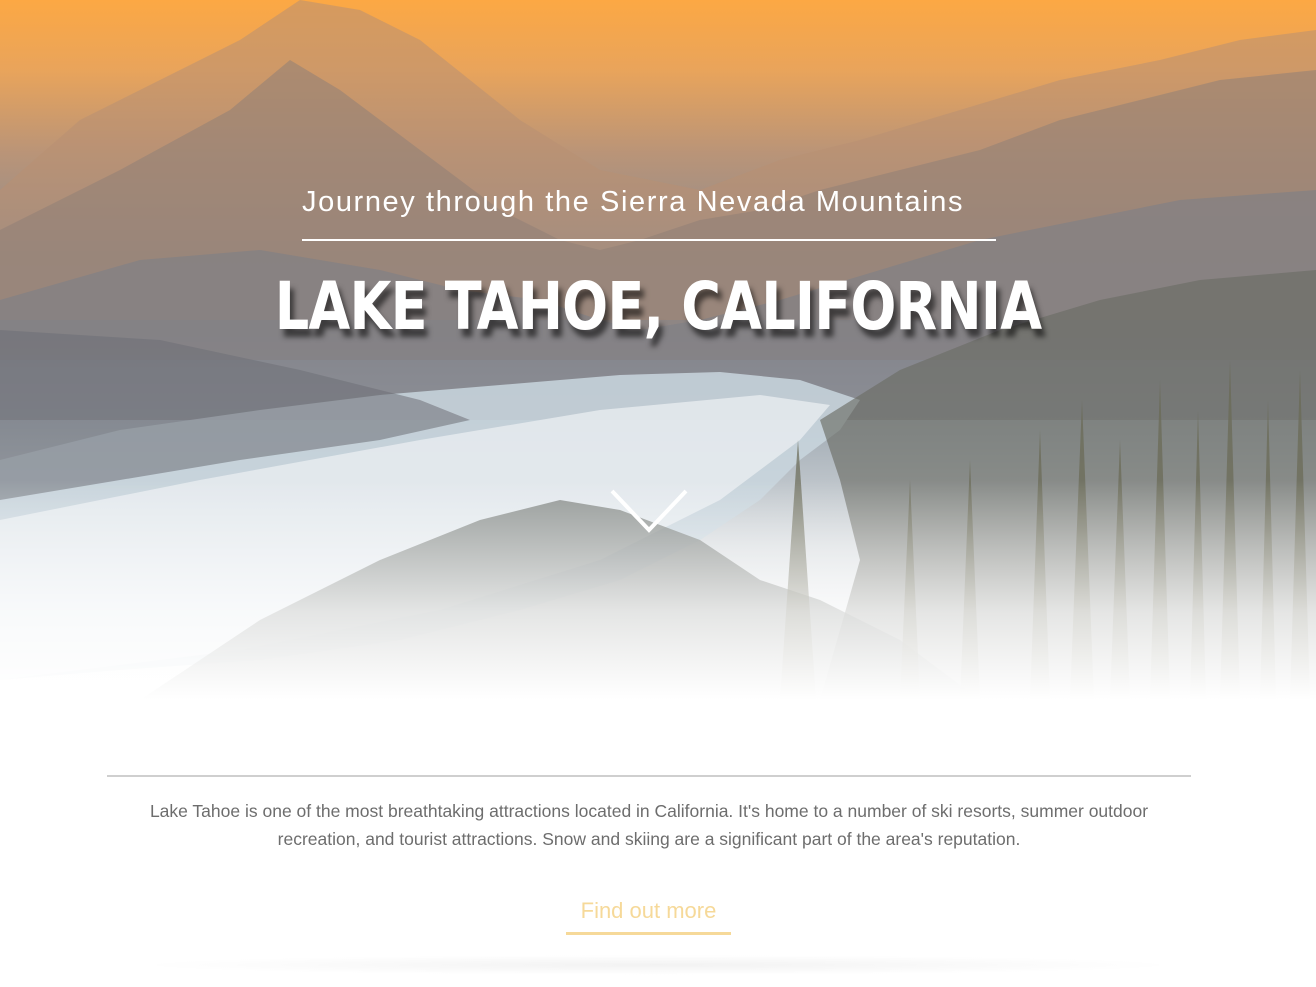 The width and height of the screenshot is (1316, 987). What do you see at coordinates (649, 511) in the screenshot?
I see `chevron-down-icon` at bounding box center [649, 511].